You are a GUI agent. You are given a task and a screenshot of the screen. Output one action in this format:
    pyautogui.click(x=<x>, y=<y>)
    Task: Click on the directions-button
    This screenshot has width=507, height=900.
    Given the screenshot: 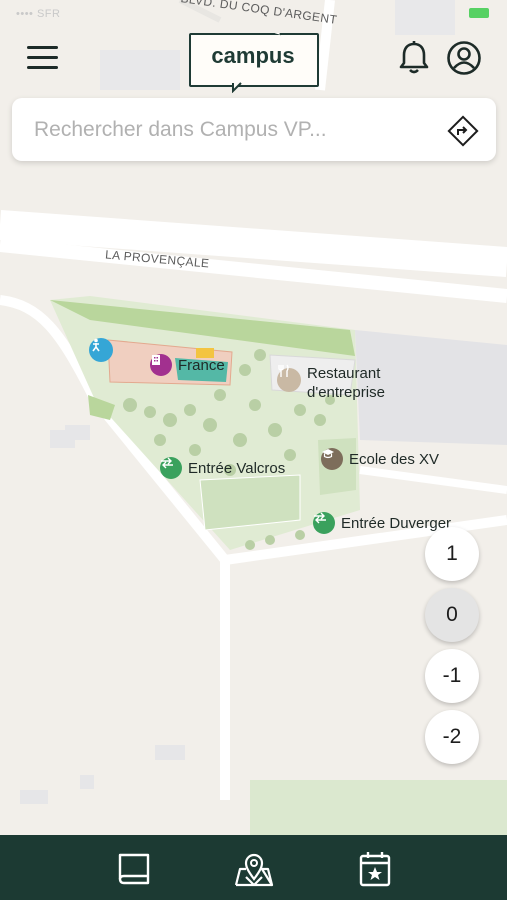 What is the action you would take?
    pyautogui.click(x=463, y=131)
    